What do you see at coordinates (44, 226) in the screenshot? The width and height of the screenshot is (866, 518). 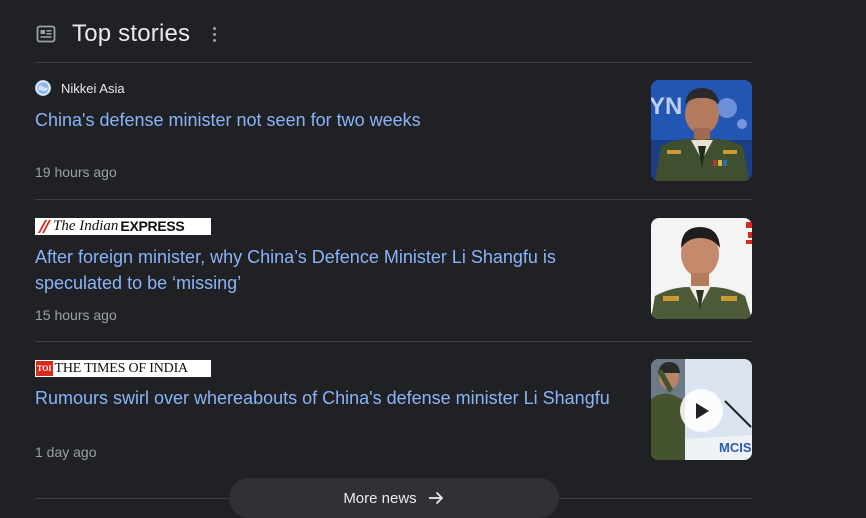 I see `indian-express-mark-icon` at bounding box center [44, 226].